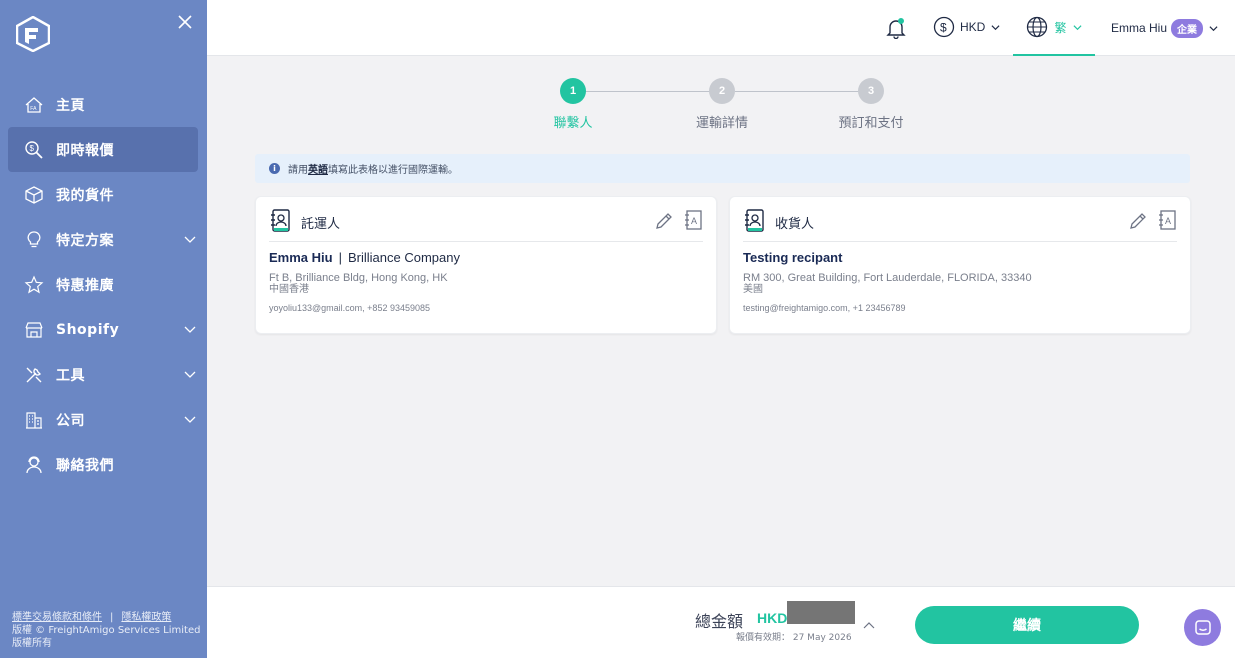 Image resolution: width=1235 pixels, height=658 pixels. Describe the element at coordinates (289, 289) in the screenshot. I see `country: 中國香港` at that location.